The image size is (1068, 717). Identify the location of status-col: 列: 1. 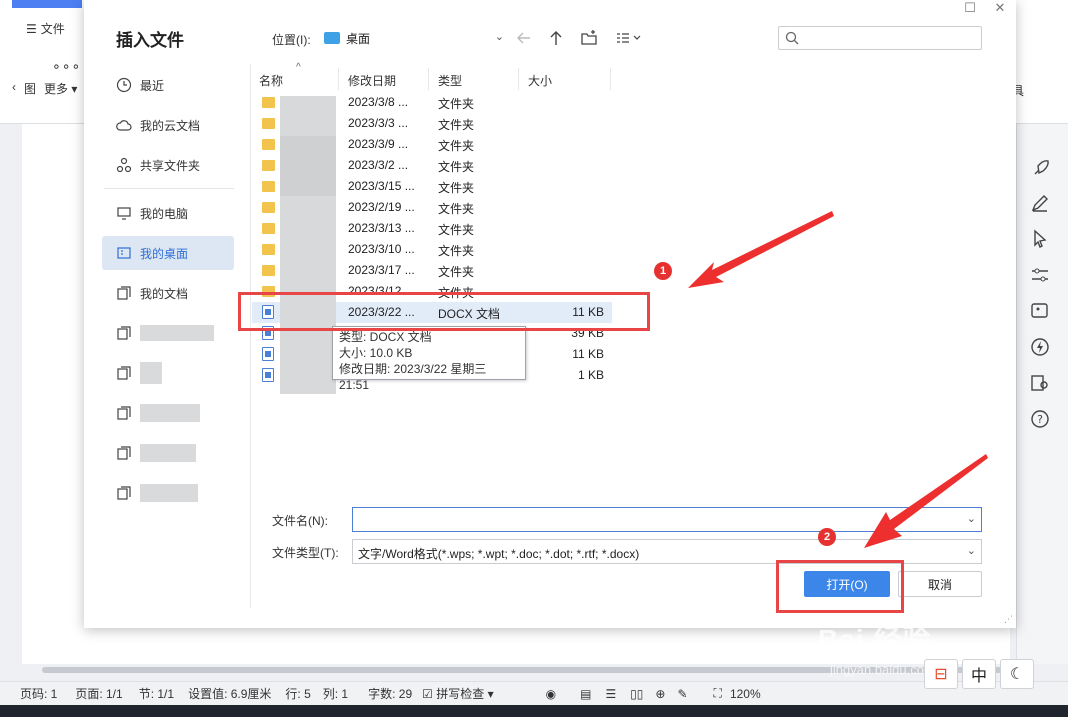
(335, 694).